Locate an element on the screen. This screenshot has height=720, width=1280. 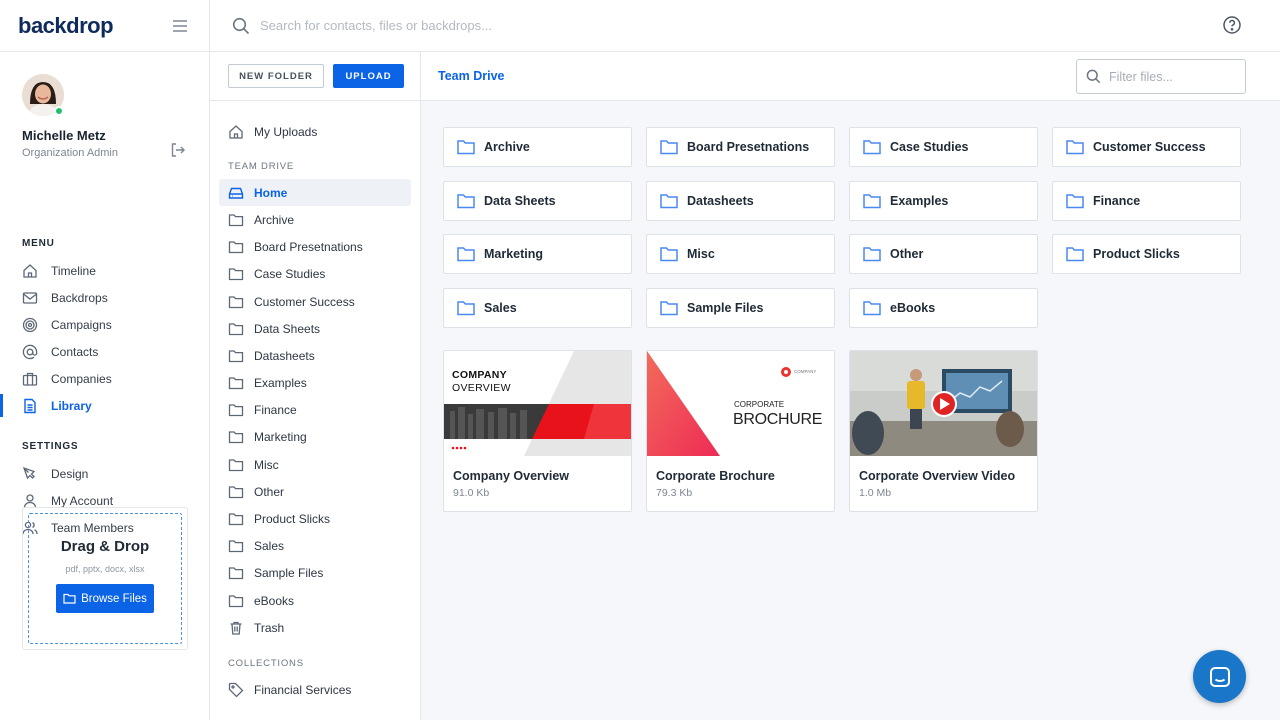
folder-card-label: Other is located at coordinates (907, 254).